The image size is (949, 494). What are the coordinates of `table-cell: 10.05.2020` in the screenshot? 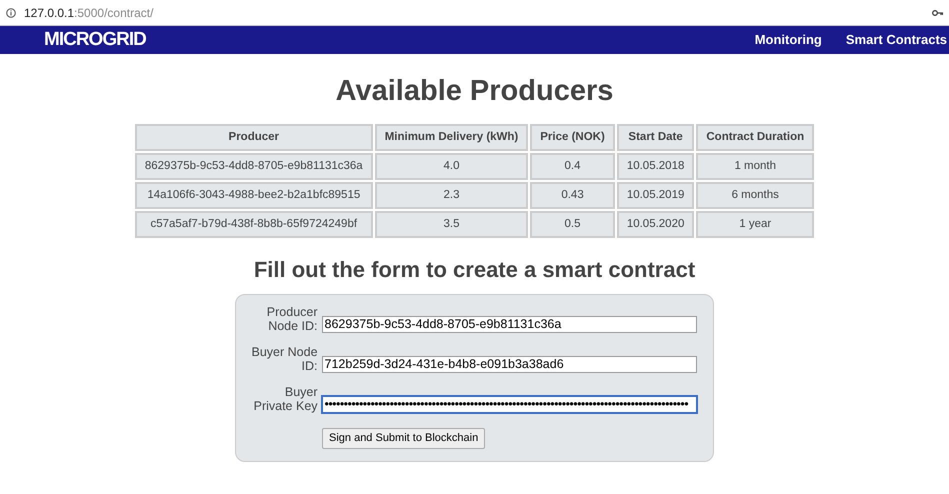 It's located at (655, 224).